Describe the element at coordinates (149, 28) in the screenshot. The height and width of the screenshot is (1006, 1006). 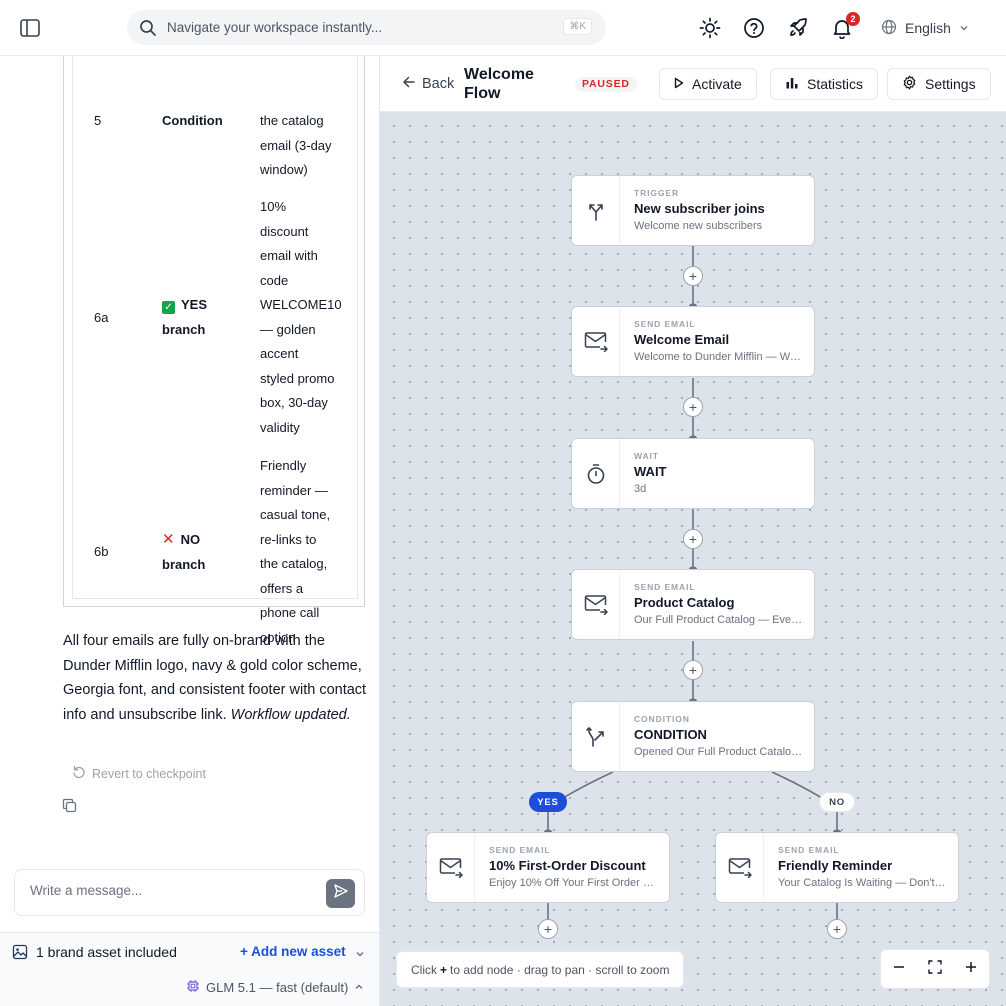
I see `search-icon` at that location.